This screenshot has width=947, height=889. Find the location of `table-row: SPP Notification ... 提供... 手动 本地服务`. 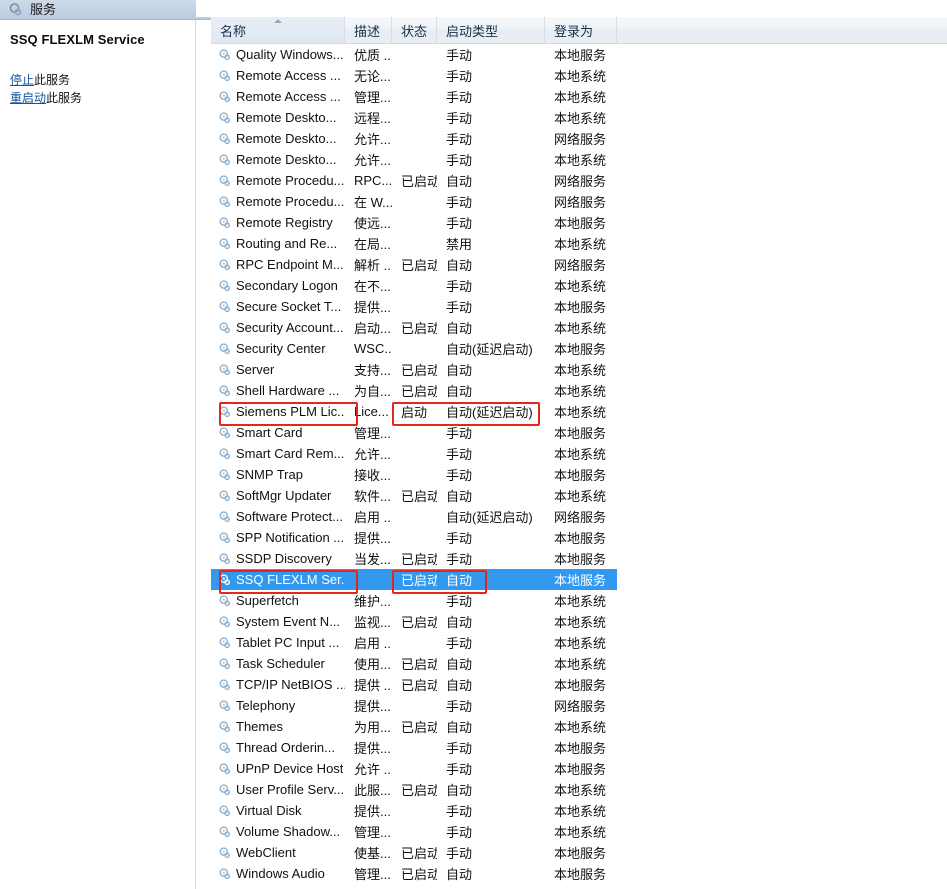

table-row: SPP Notification ... 提供... 手动 本地服务 is located at coordinates (579, 537).